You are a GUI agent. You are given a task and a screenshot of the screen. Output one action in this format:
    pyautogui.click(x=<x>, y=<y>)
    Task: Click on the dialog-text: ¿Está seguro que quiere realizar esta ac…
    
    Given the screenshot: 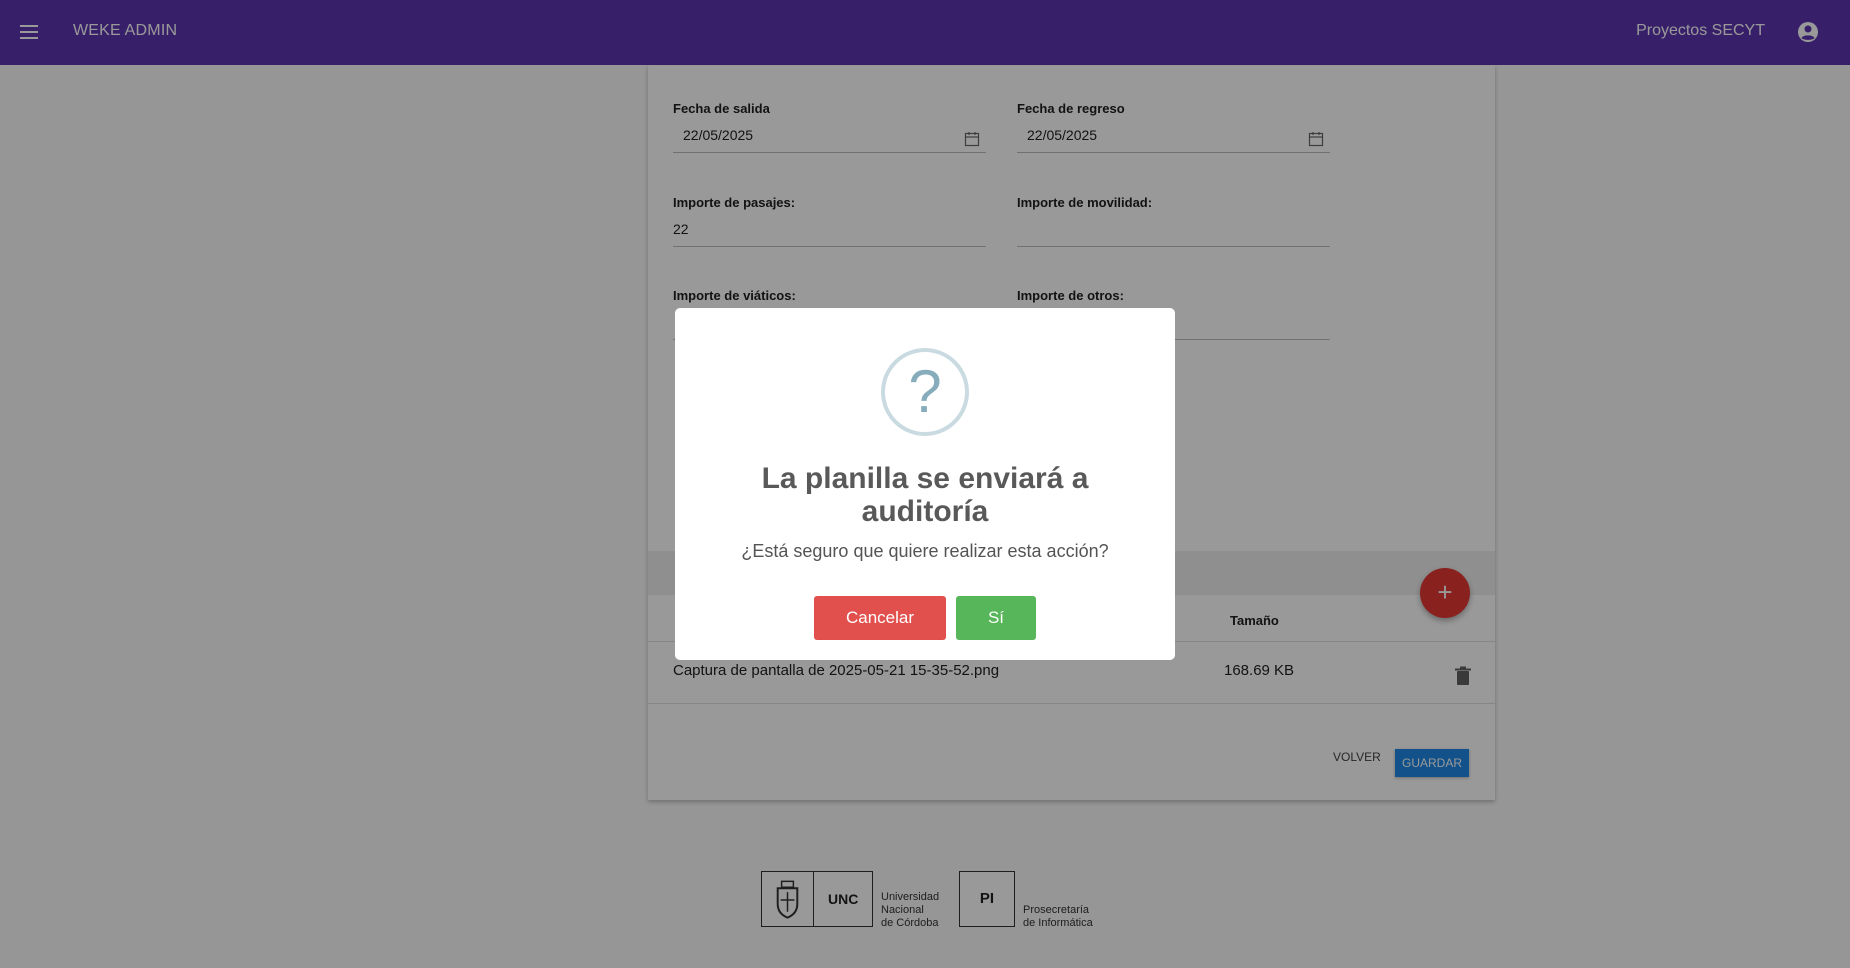 What is the action you would take?
    pyautogui.click(x=925, y=551)
    